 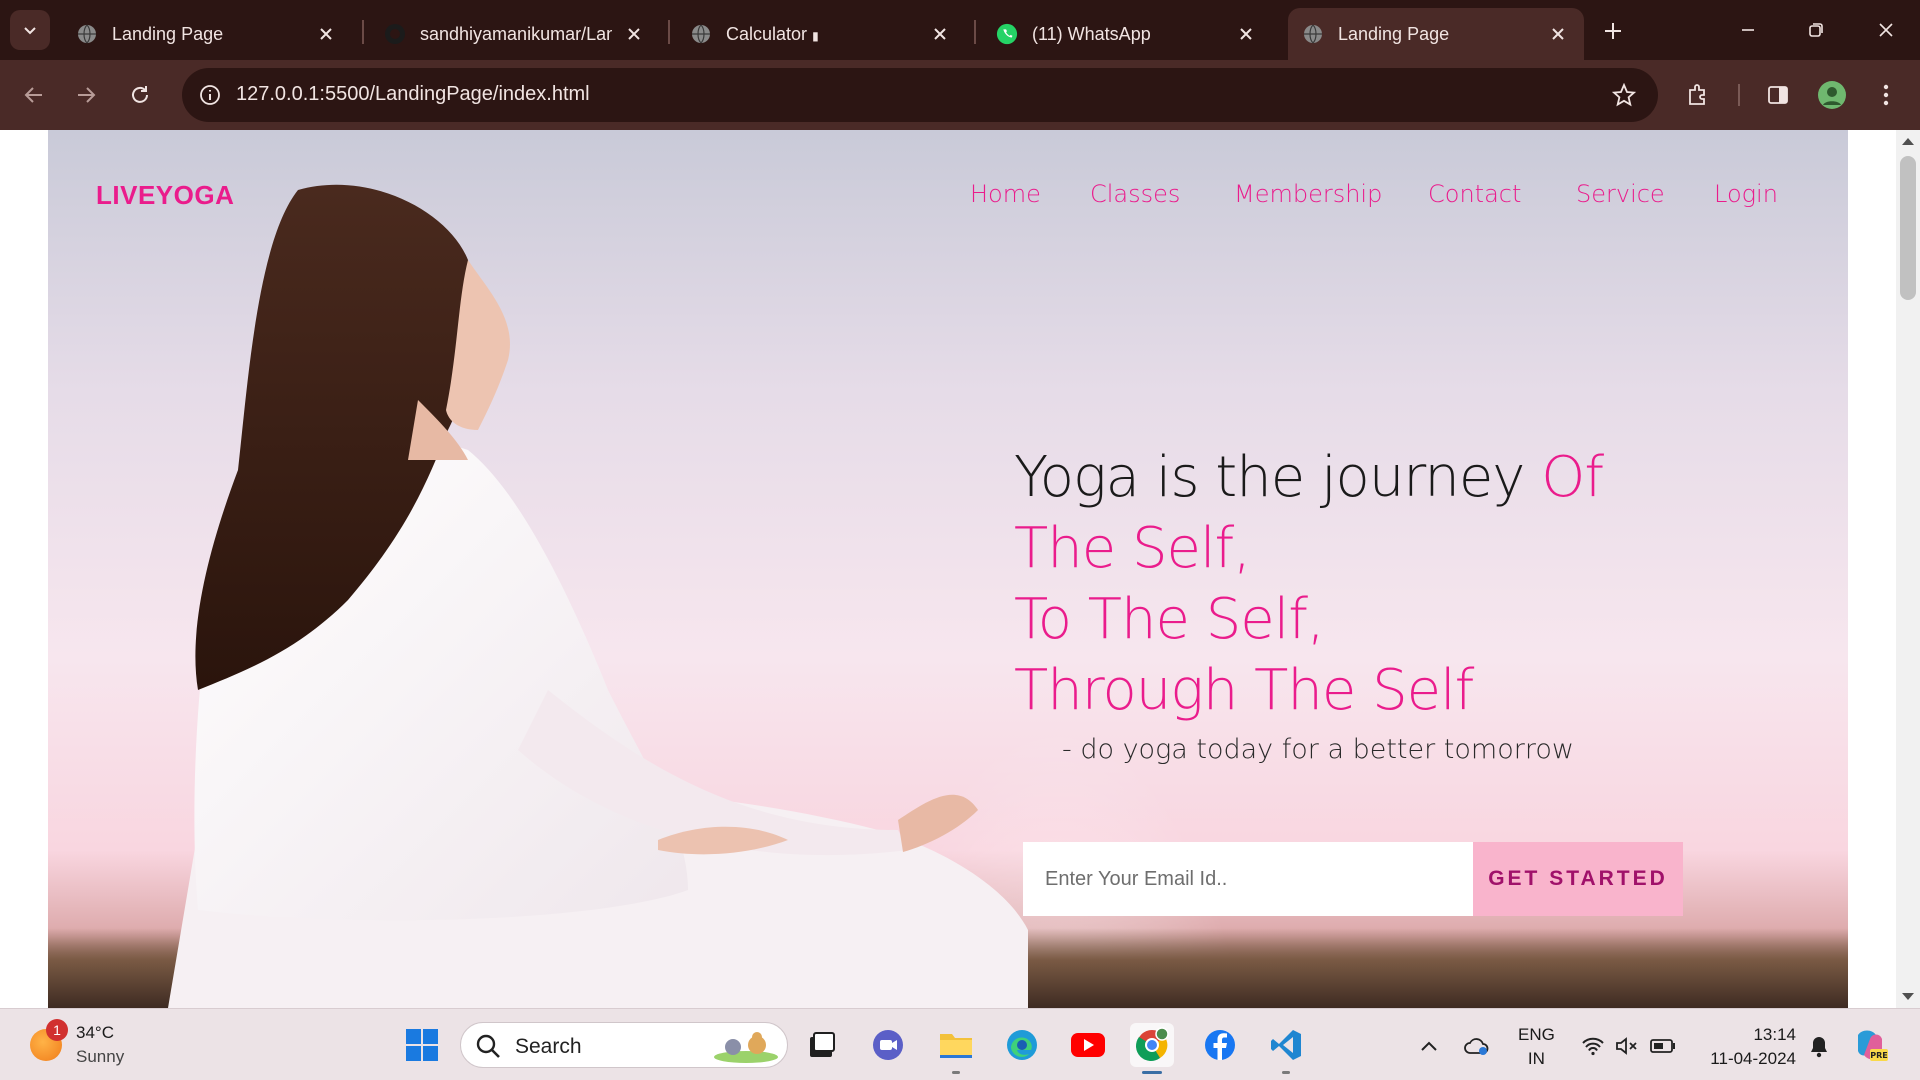 What do you see at coordinates (1248, 879) in the screenshot?
I see `email-input` at bounding box center [1248, 879].